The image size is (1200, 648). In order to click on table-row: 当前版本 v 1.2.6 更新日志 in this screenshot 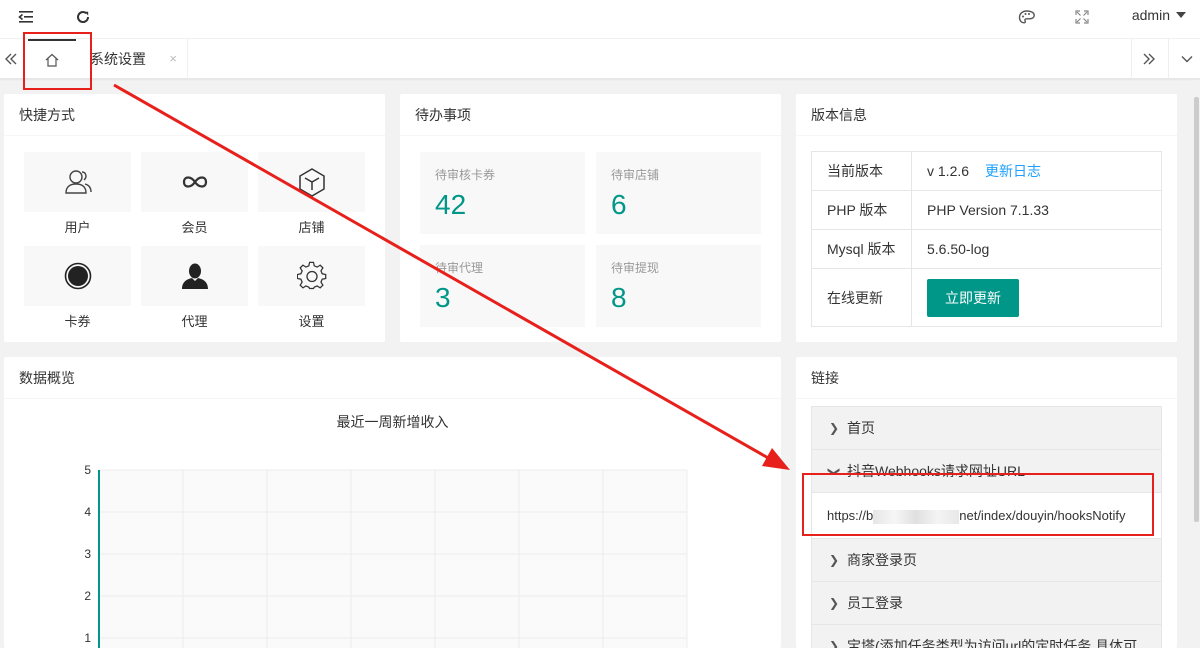, I will do `click(986, 171)`.